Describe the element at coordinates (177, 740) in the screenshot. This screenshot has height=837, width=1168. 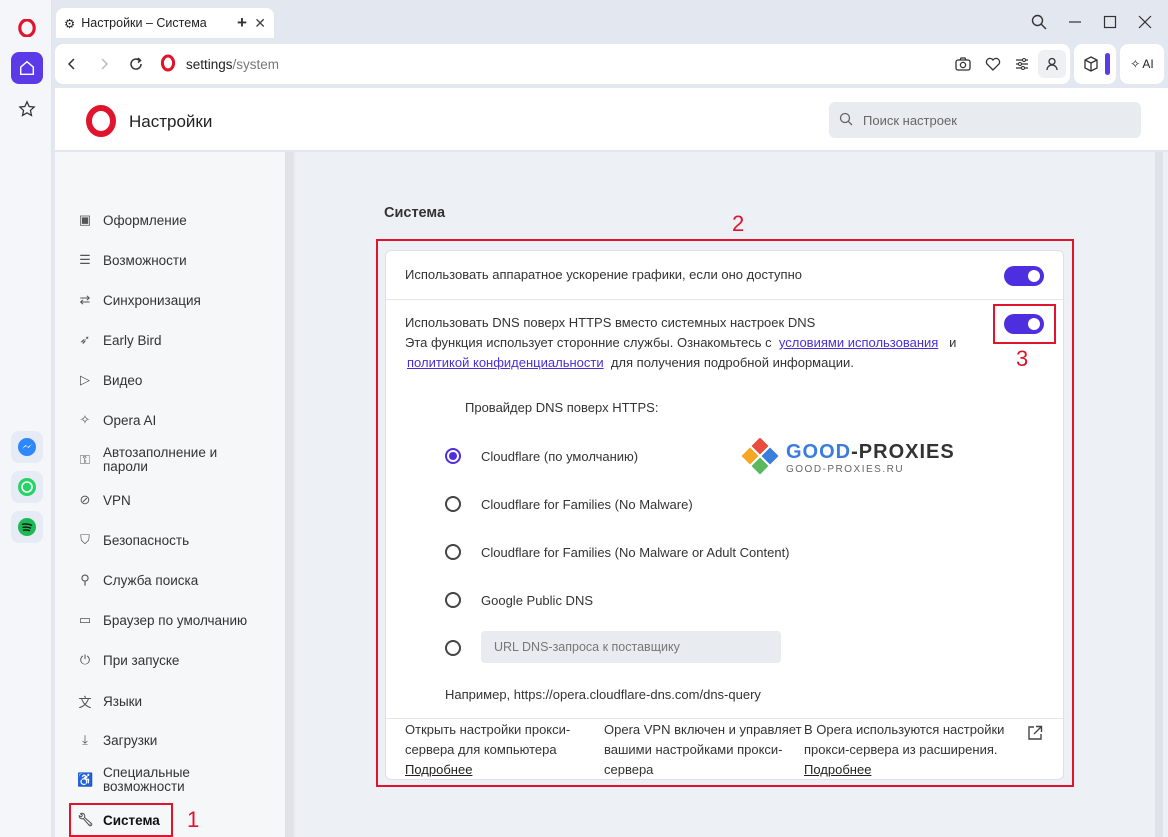
I see `nav-item-downloads: ⤓ Загрузки` at that location.